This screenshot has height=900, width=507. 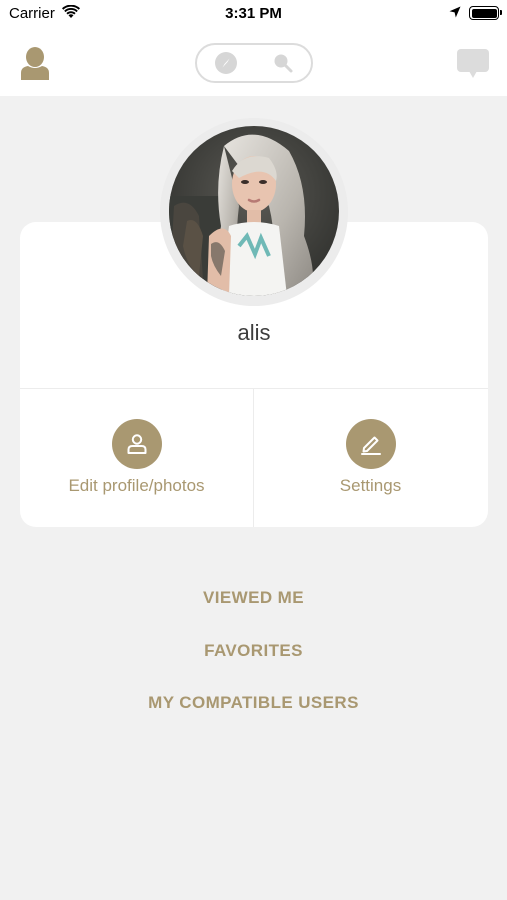 I want to click on person-icon, so click(x=136, y=444).